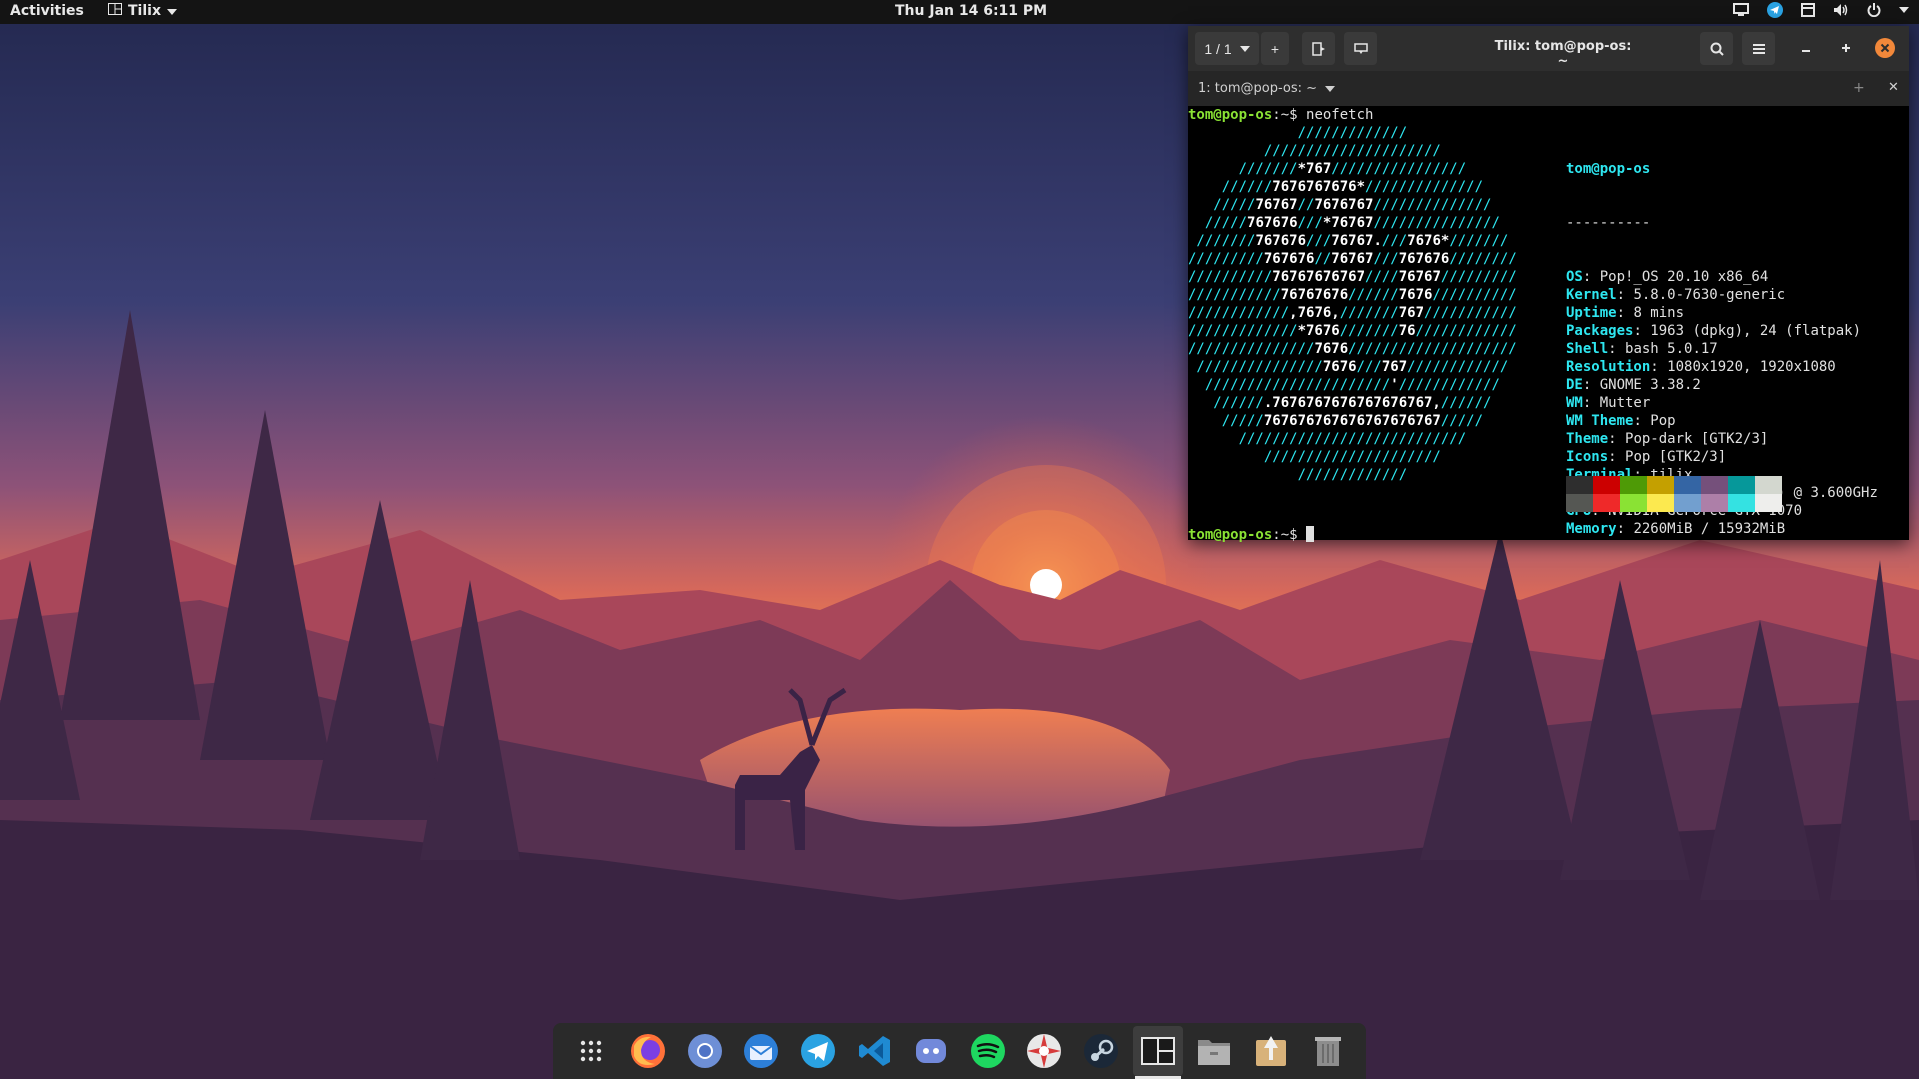  I want to click on activities-button: Activities, so click(47, 11).